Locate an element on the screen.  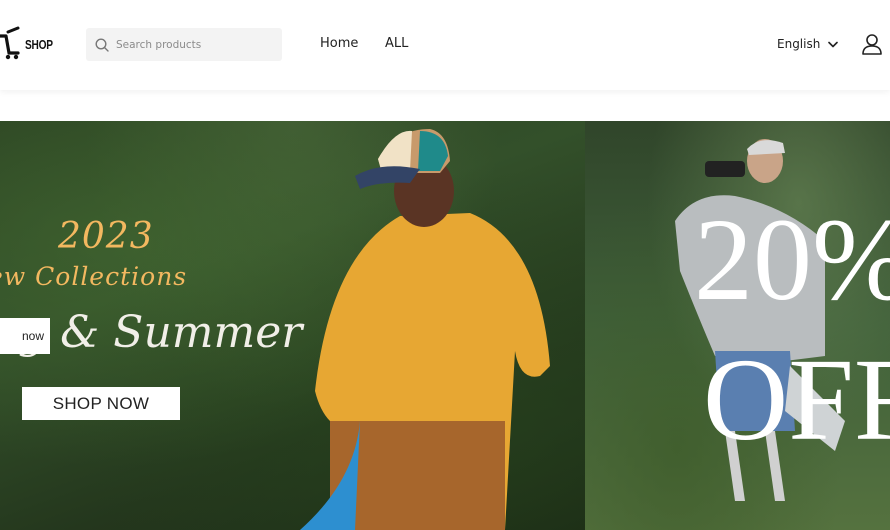
cart-logo-icon is located at coordinates (10, 43).